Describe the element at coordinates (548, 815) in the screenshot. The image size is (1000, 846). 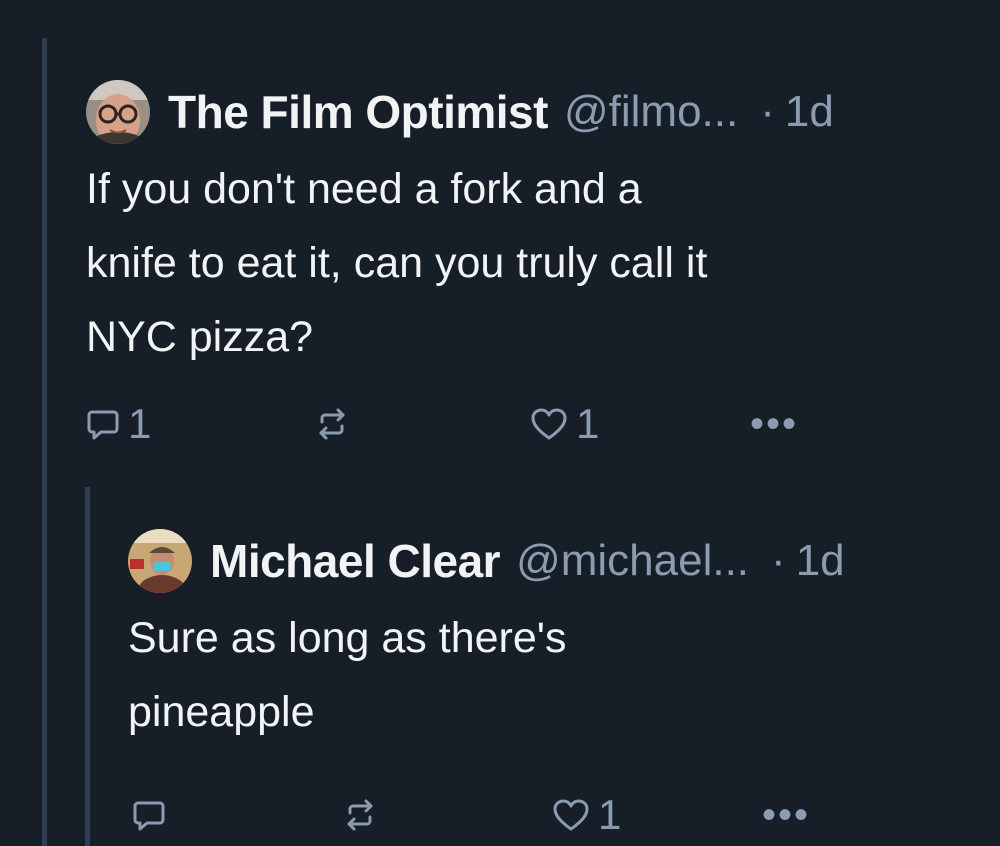
I see `post-actions: 1 •••` at that location.